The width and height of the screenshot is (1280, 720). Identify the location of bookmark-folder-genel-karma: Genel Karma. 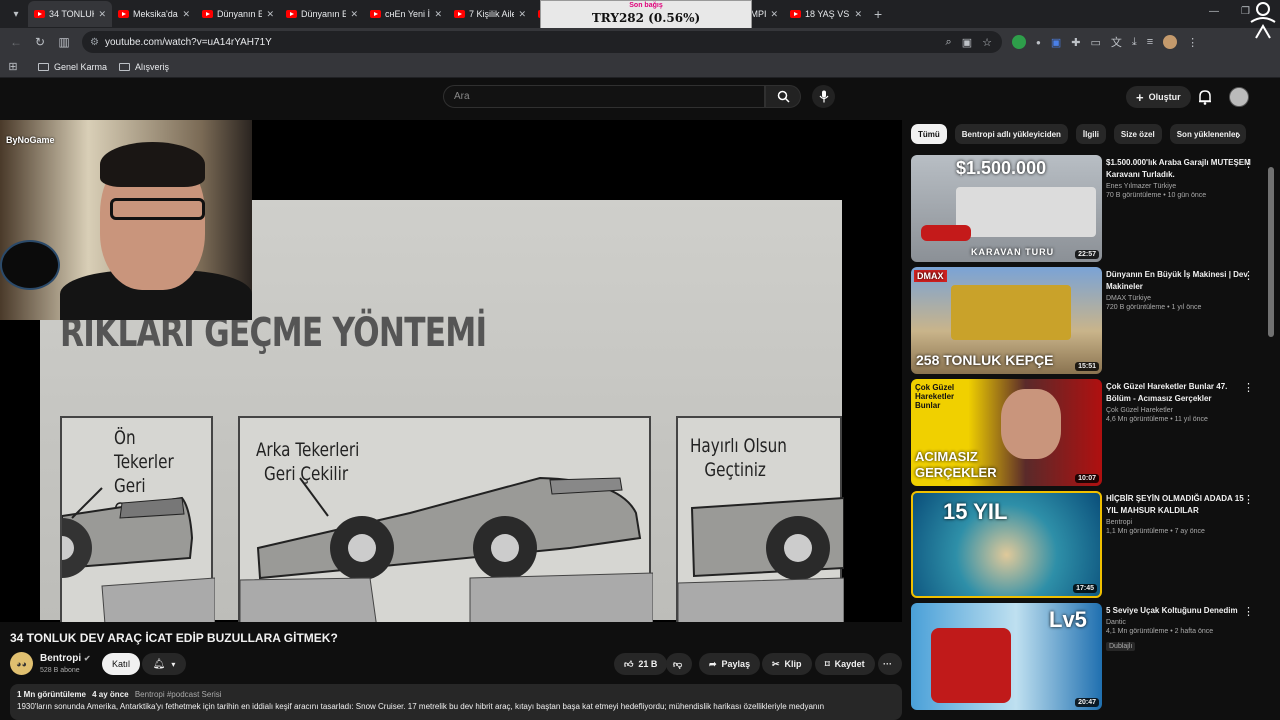
(72, 67).